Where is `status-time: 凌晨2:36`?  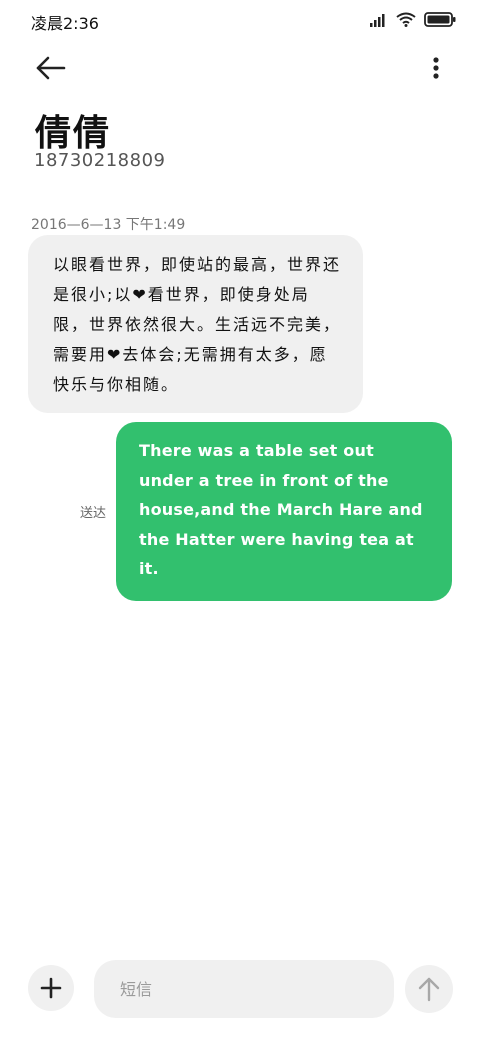 status-time: 凌晨2:36 is located at coordinates (65, 23).